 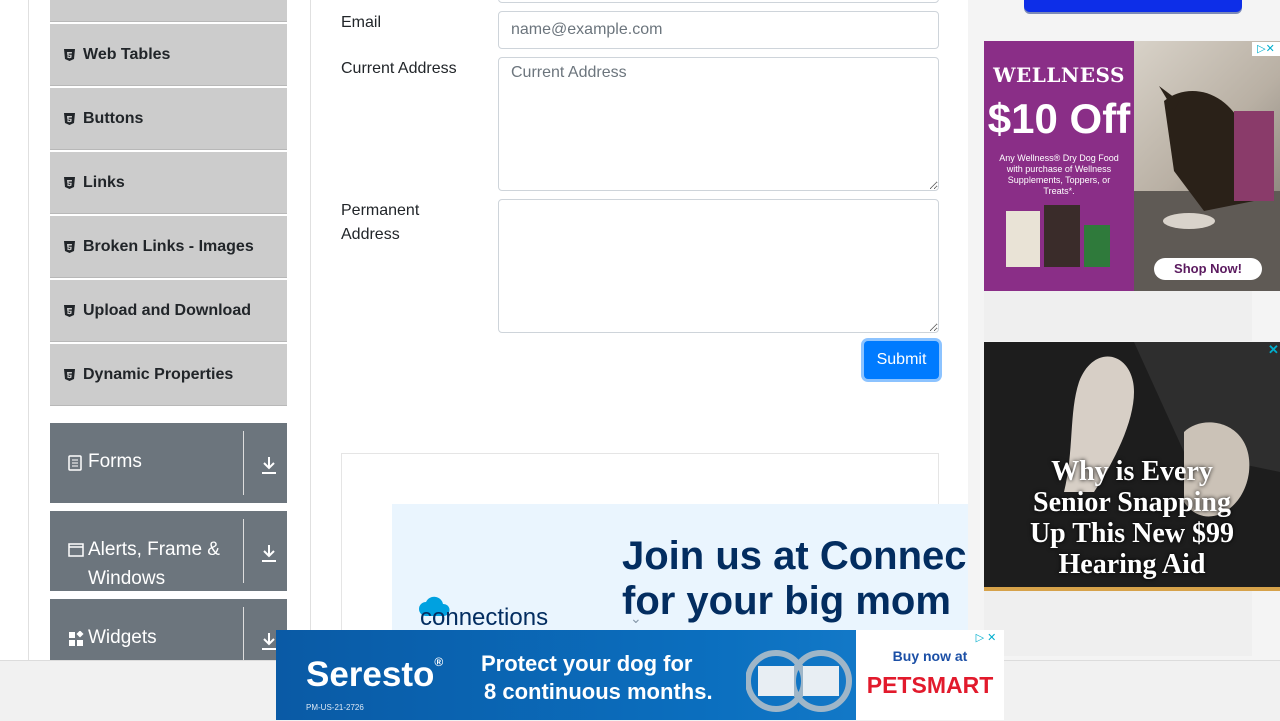 What do you see at coordinates (370, 674) in the screenshot?
I see `ad-brand-name: Seresto` at bounding box center [370, 674].